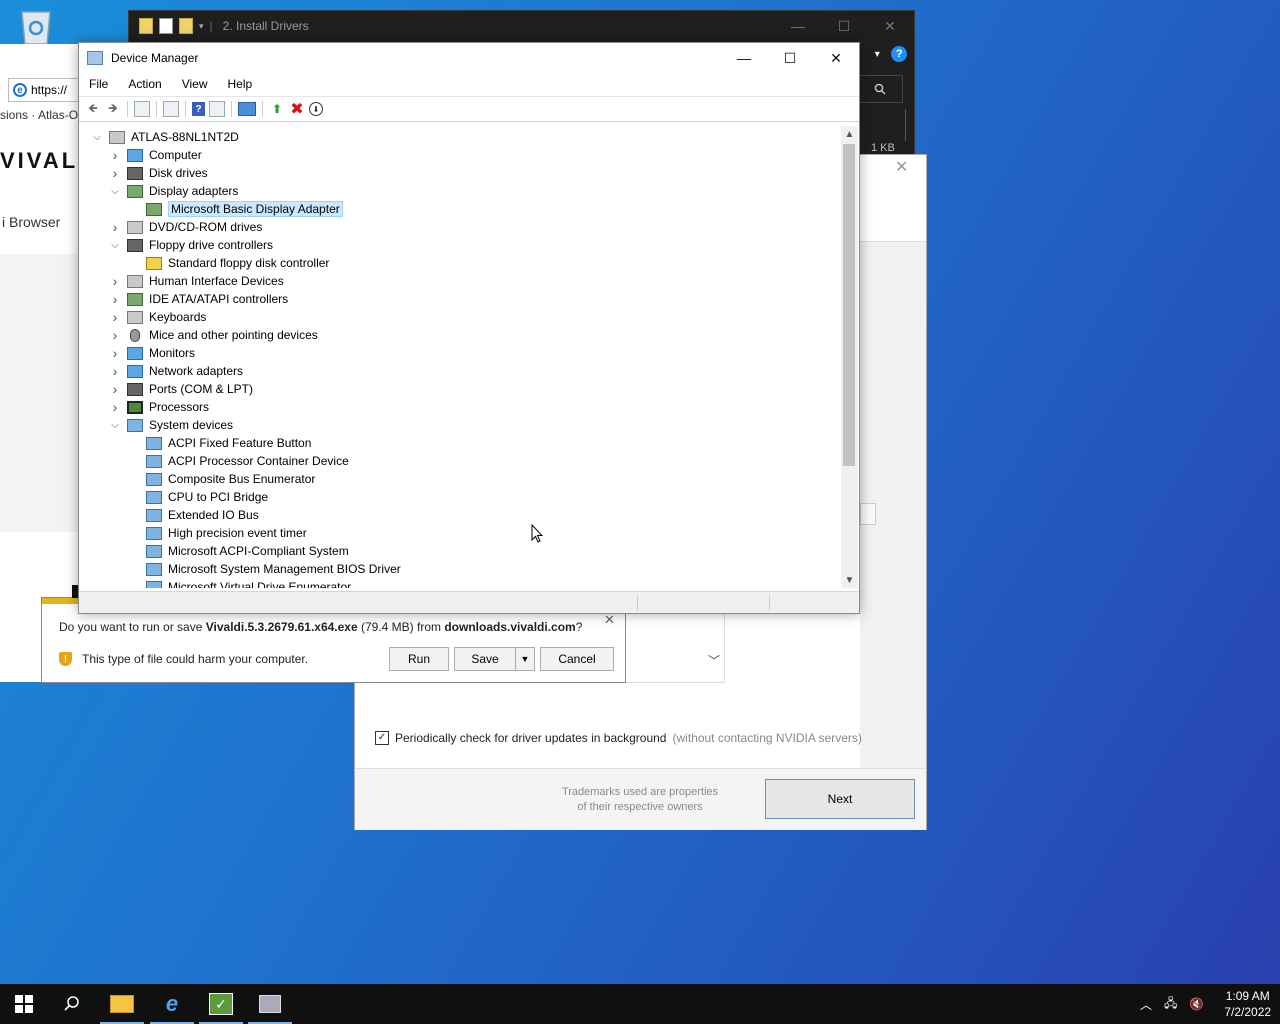 The height and width of the screenshot is (1024, 1280). I want to click on run-button: Run, so click(419, 659).